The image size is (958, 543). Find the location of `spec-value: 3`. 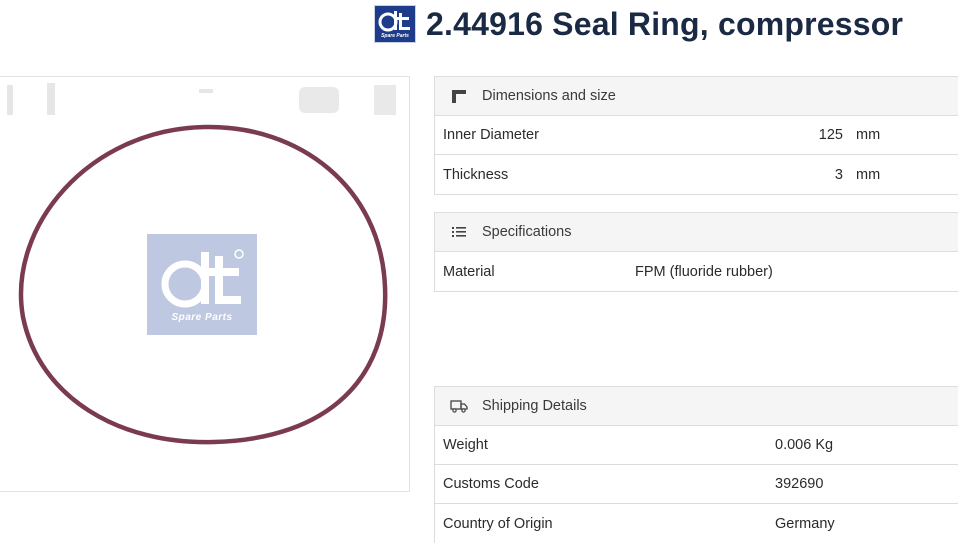

spec-value: 3 is located at coordinates (838, 174).